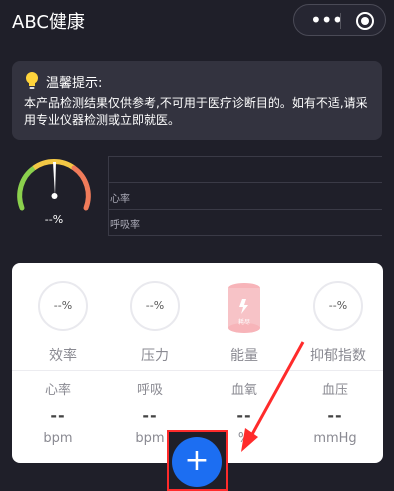 The height and width of the screenshot is (491, 394). What do you see at coordinates (365, 21) in the screenshot?
I see `close-mini-program-icon` at bounding box center [365, 21].